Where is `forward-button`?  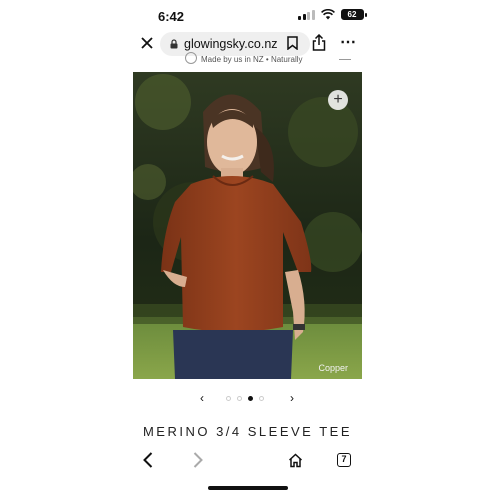 forward-button is located at coordinates (198, 462).